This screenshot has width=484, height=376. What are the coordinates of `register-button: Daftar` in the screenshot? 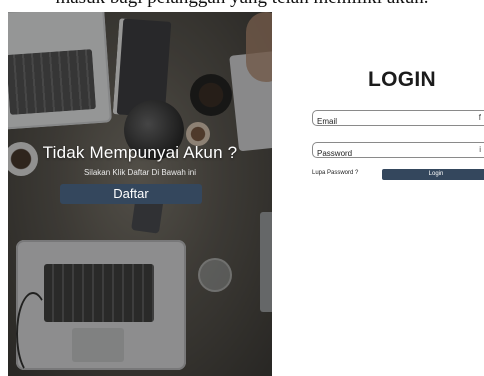 It's located at (131, 194).